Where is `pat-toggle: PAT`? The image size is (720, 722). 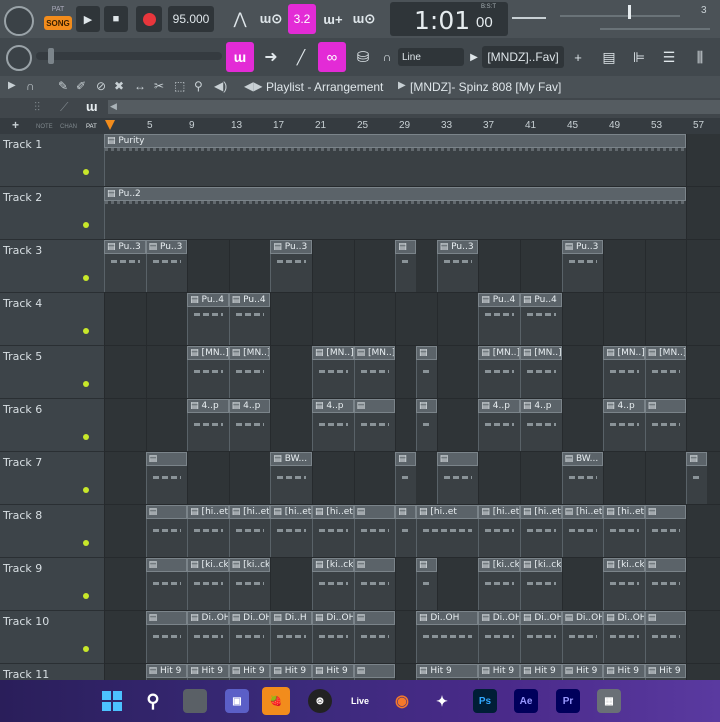
pat-toggle: PAT is located at coordinates (58, 9).